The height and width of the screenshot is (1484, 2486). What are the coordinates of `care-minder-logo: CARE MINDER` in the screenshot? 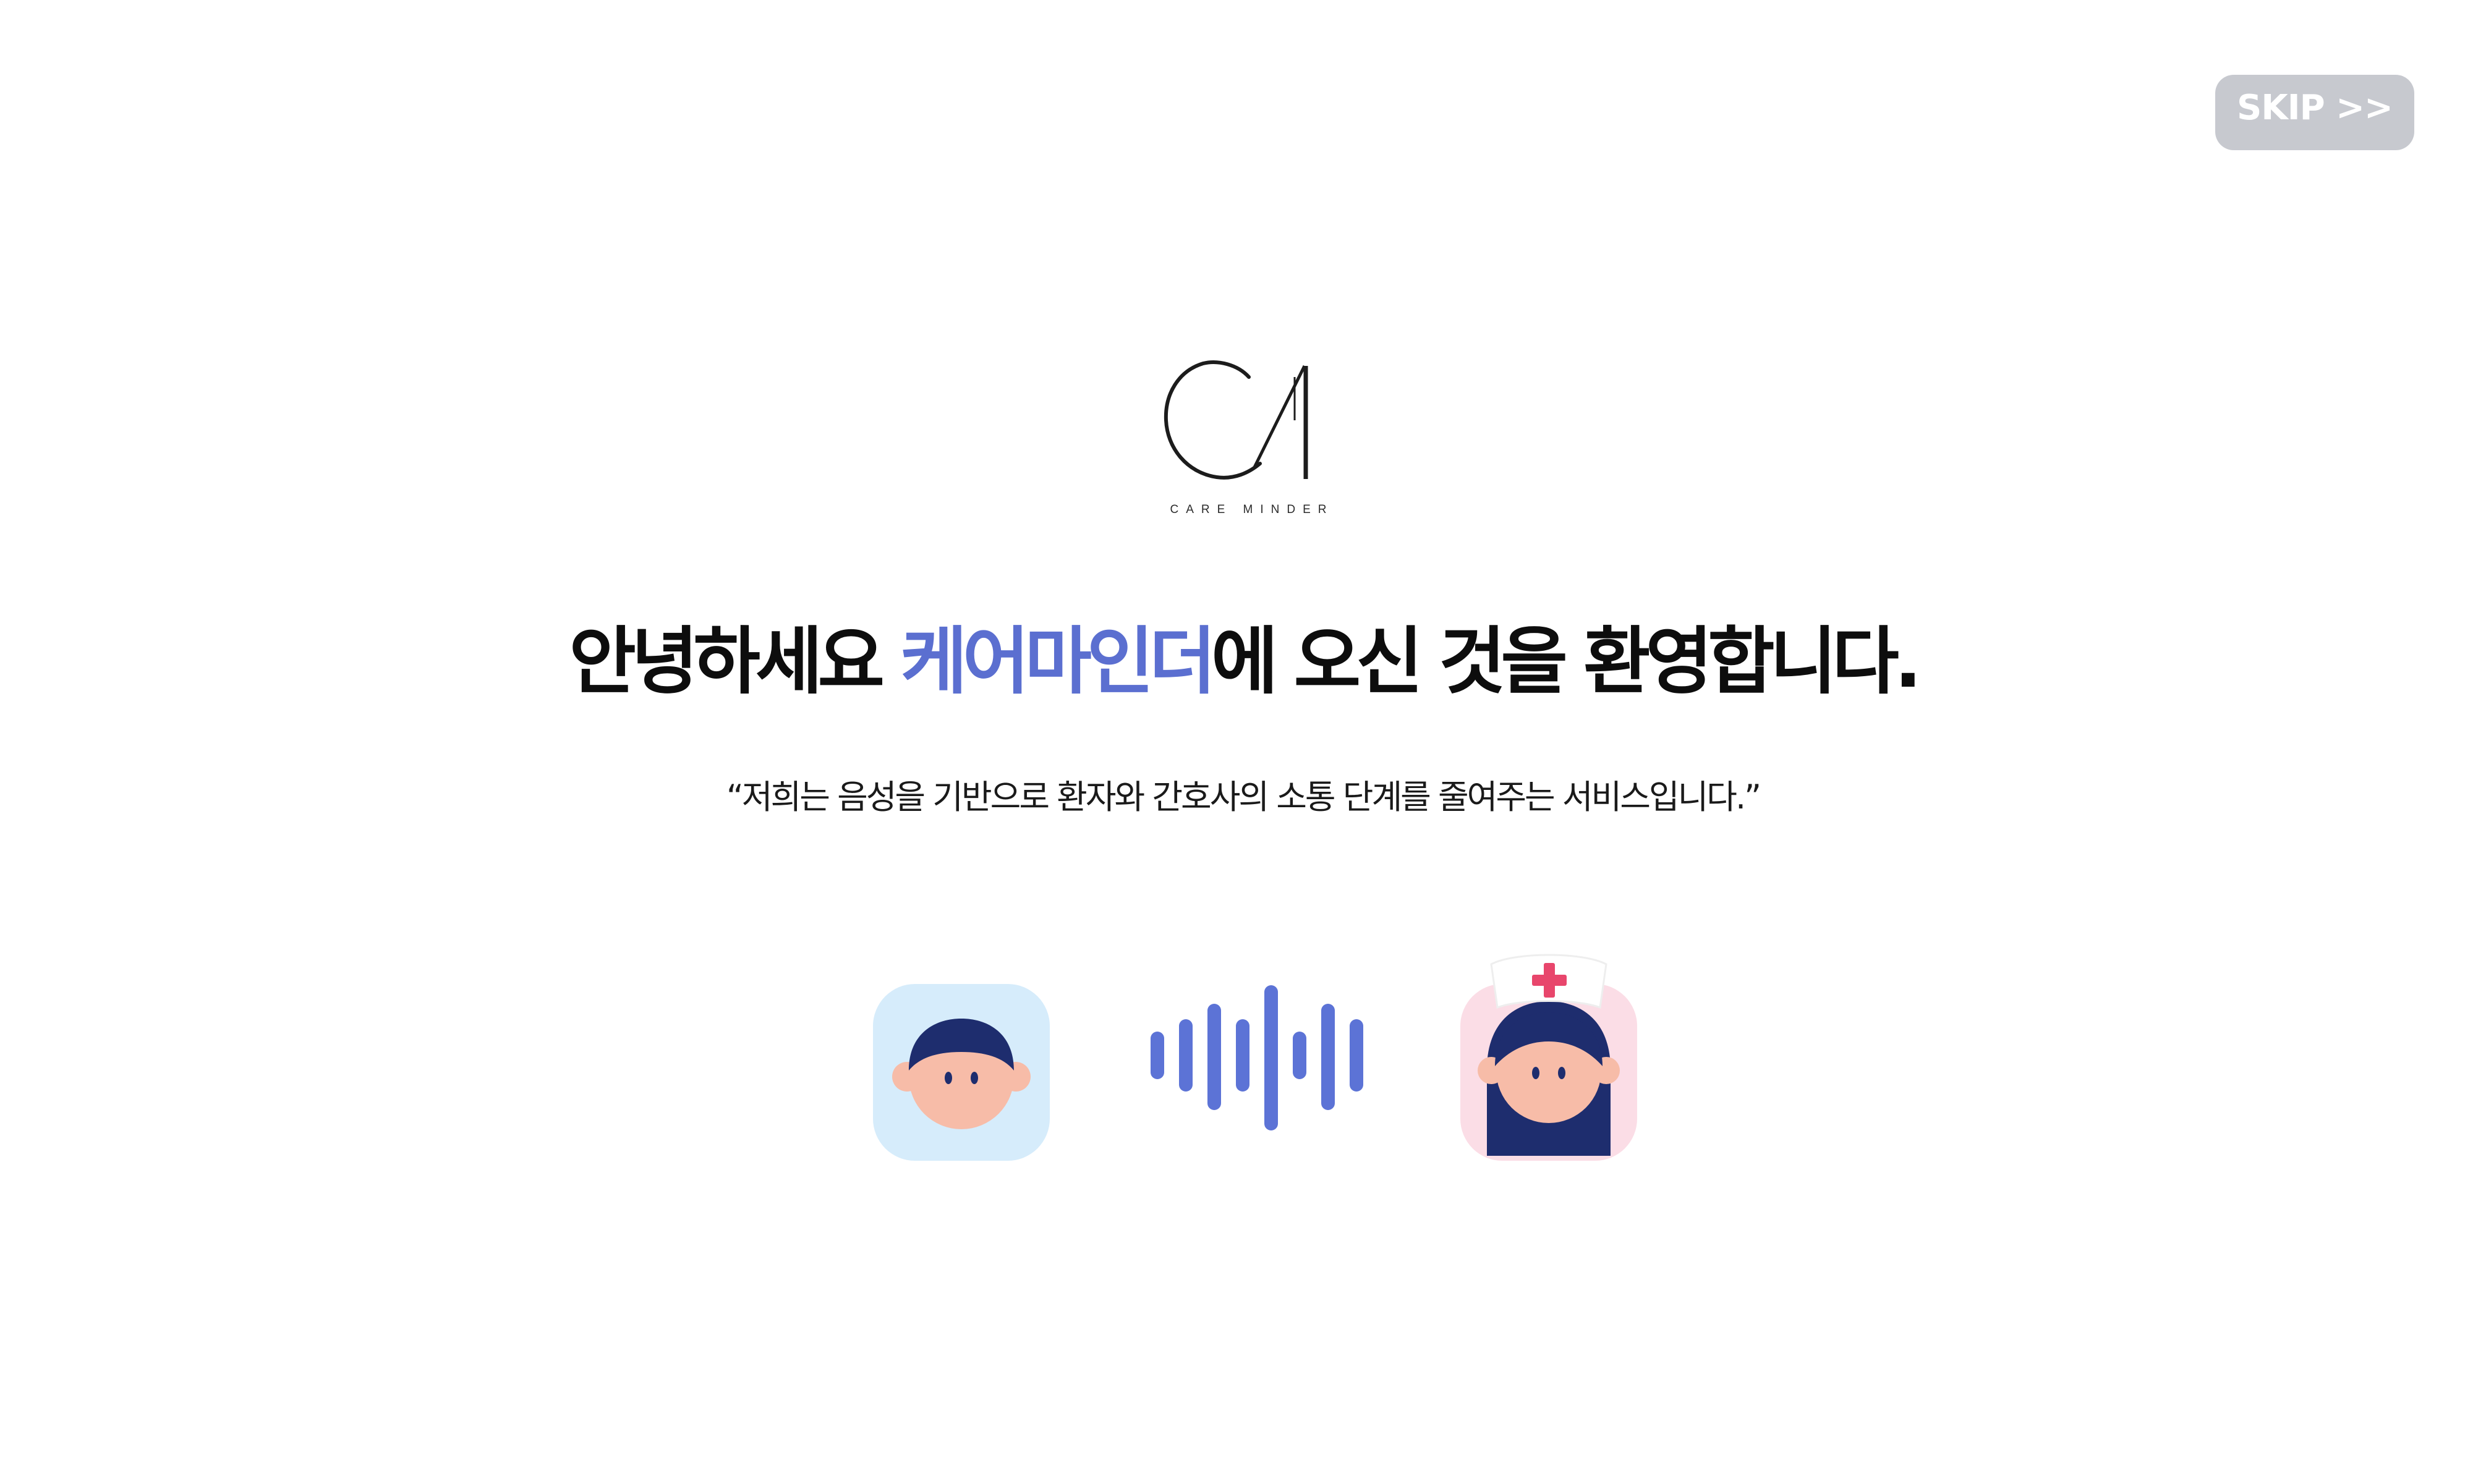 It's located at (1252, 438).